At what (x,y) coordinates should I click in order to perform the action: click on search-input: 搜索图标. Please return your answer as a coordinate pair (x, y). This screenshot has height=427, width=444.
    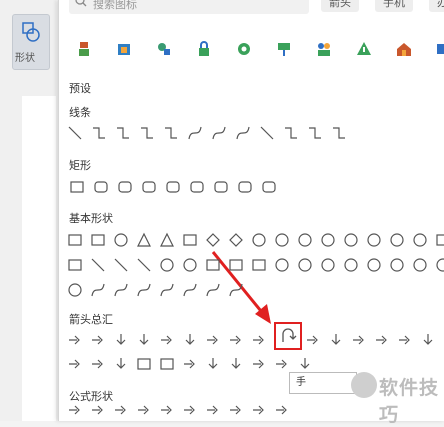
    Looking at the image, I should click on (115, 6).